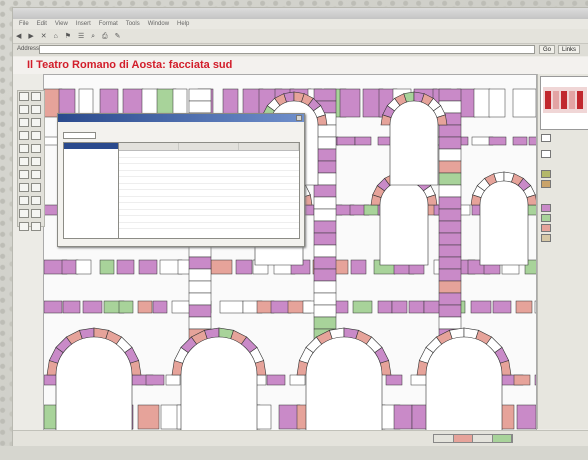 This screenshot has width=588, height=460. I want to click on links-button: Links, so click(569, 49).